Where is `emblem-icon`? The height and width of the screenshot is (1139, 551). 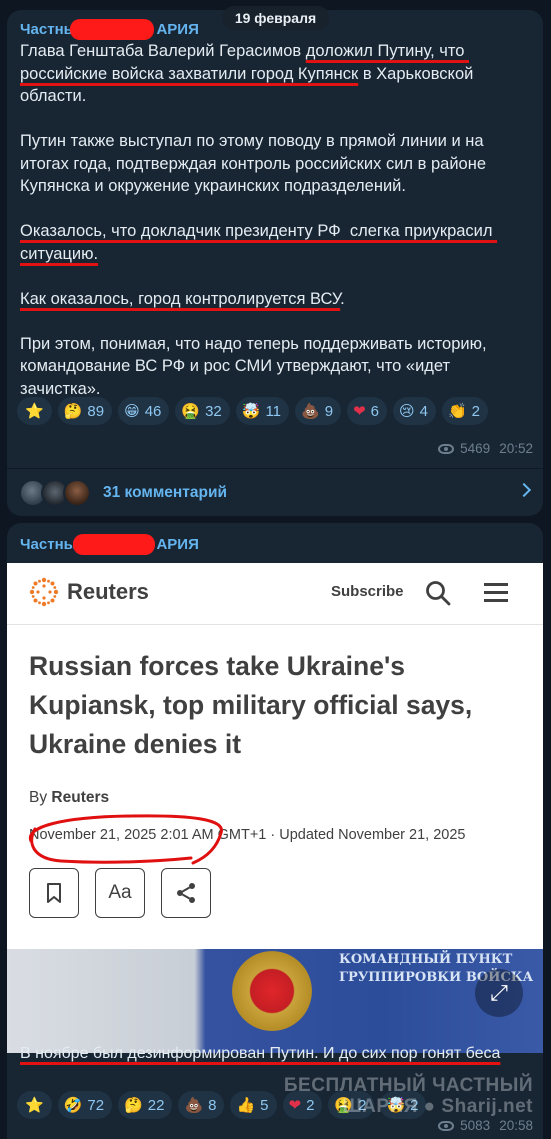
emblem-icon is located at coordinates (272, 991).